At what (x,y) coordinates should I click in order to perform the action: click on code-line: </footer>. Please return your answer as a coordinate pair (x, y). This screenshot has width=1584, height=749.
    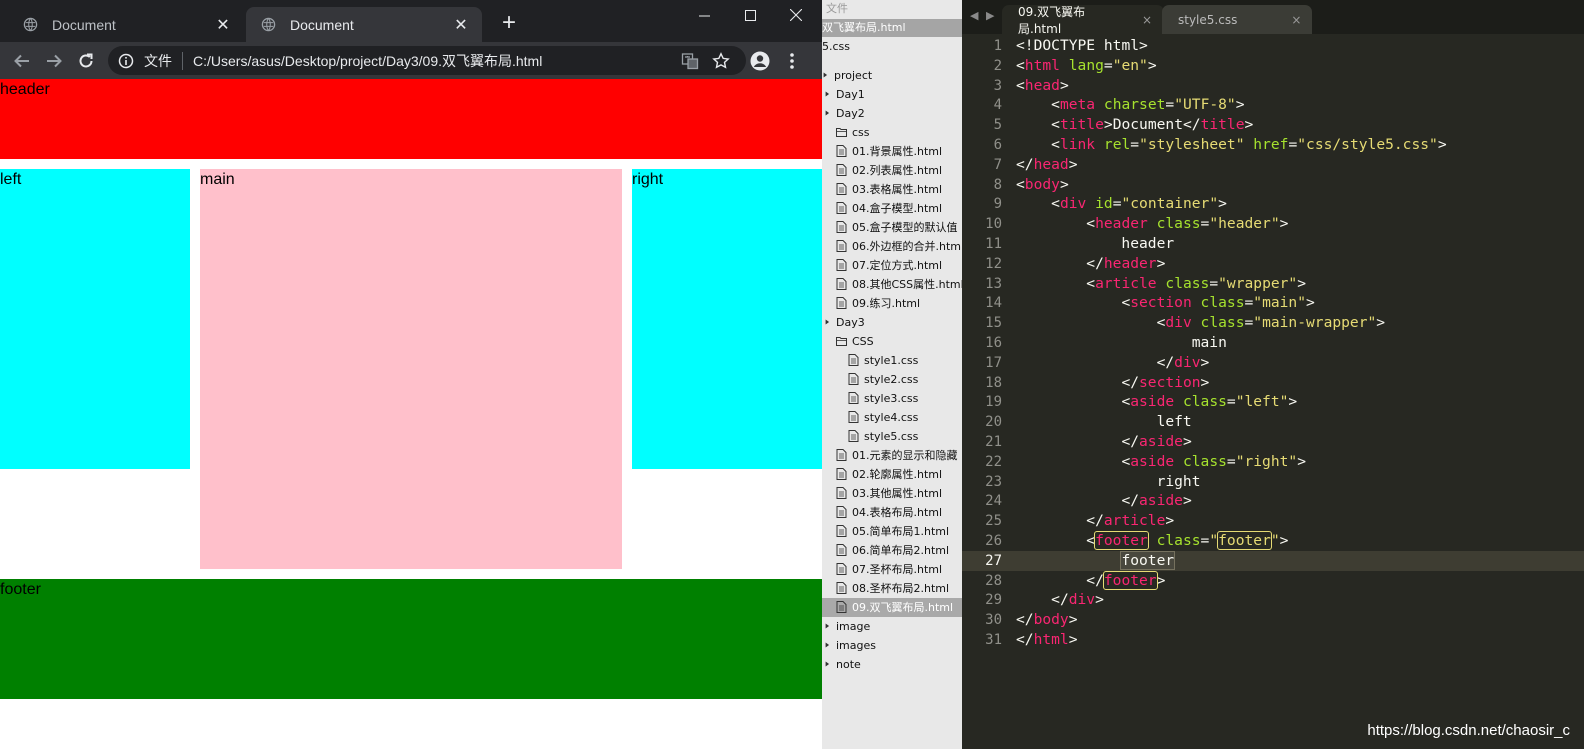
    Looking at the image, I should click on (1090, 580).